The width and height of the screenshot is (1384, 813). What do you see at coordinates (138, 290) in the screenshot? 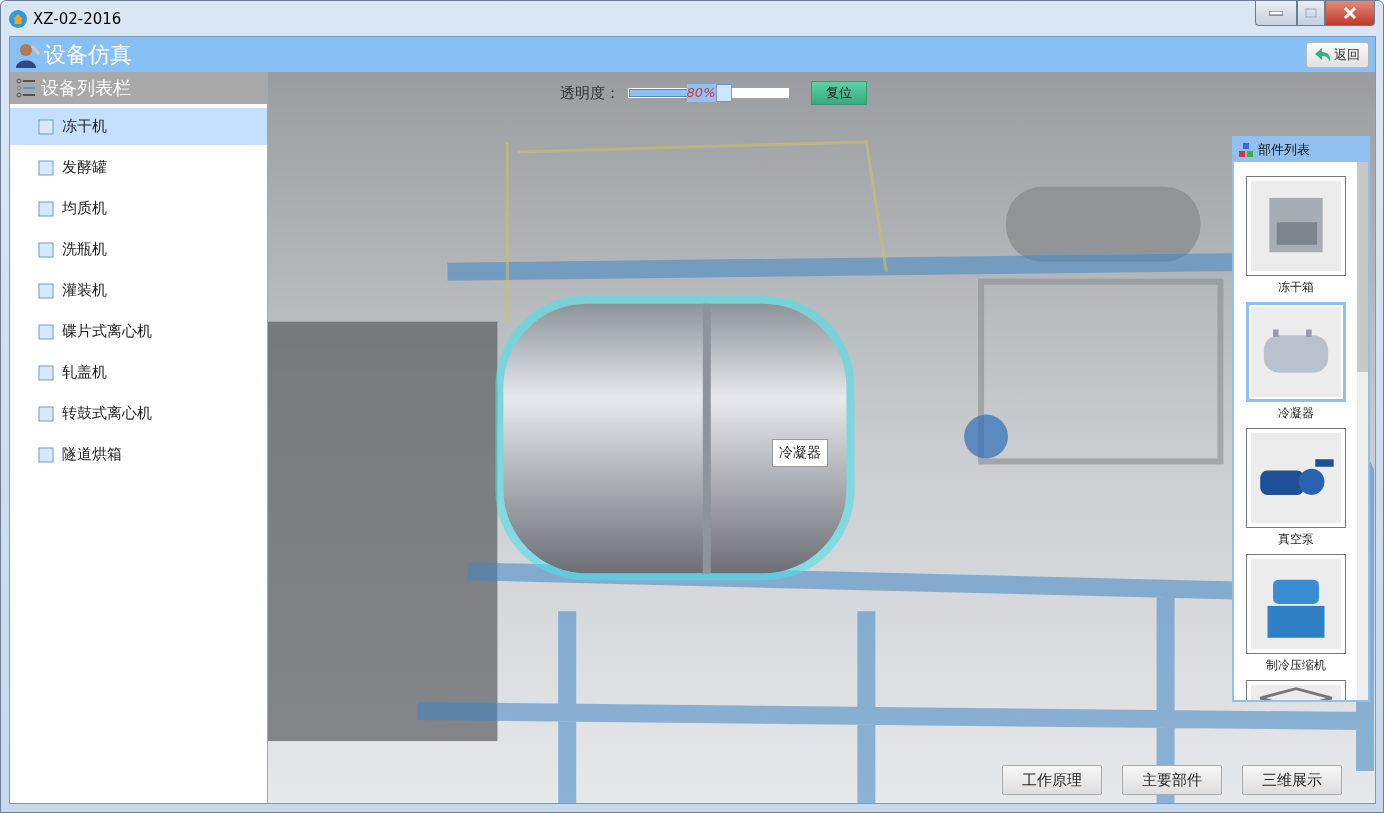
I see `sidebar-item: 灌装机` at bounding box center [138, 290].